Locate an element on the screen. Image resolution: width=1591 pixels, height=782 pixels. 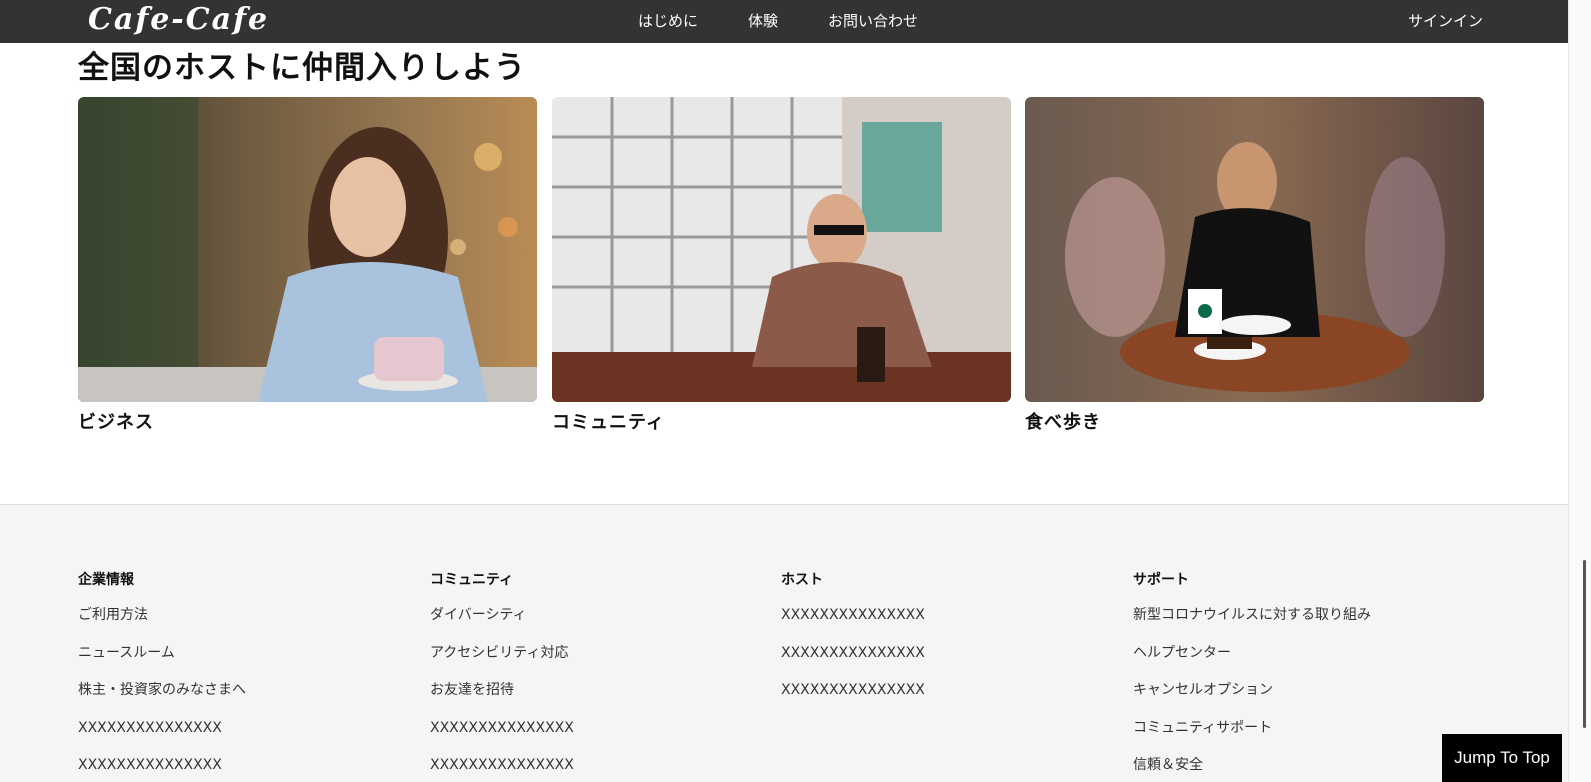
footer-link: コミュニティサポート is located at coordinates (1298, 737).